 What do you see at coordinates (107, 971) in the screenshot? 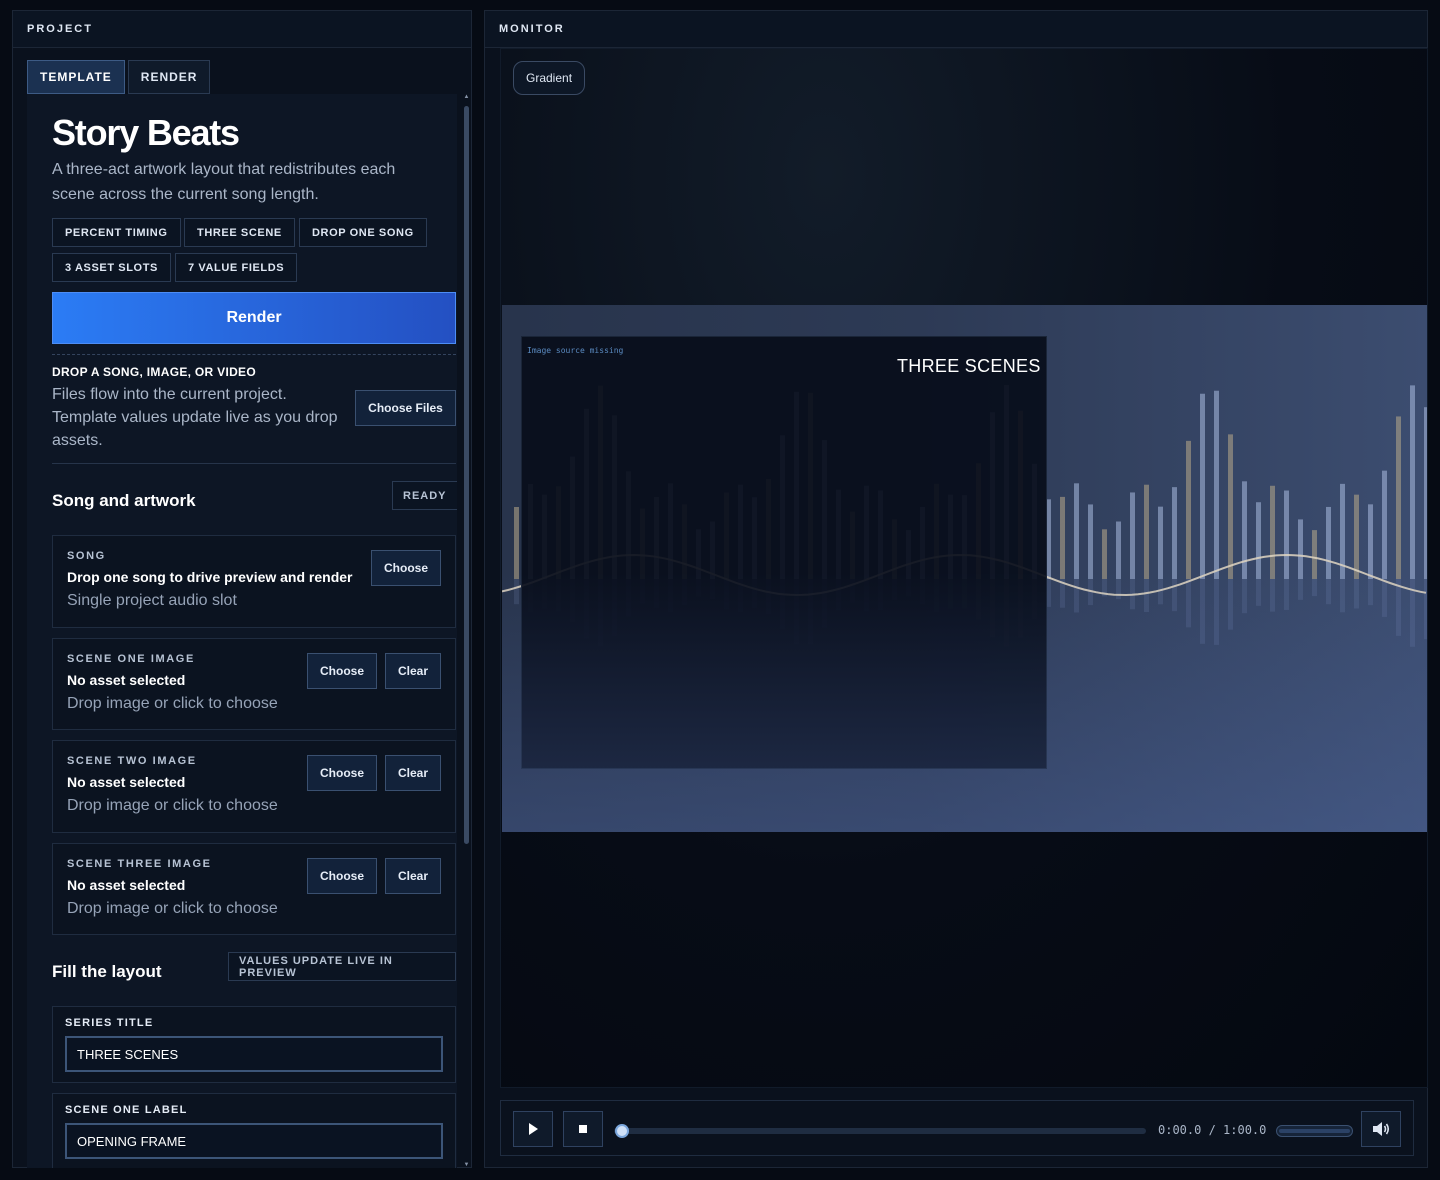
I see `layout-section-title: Fill the layout` at bounding box center [107, 971].